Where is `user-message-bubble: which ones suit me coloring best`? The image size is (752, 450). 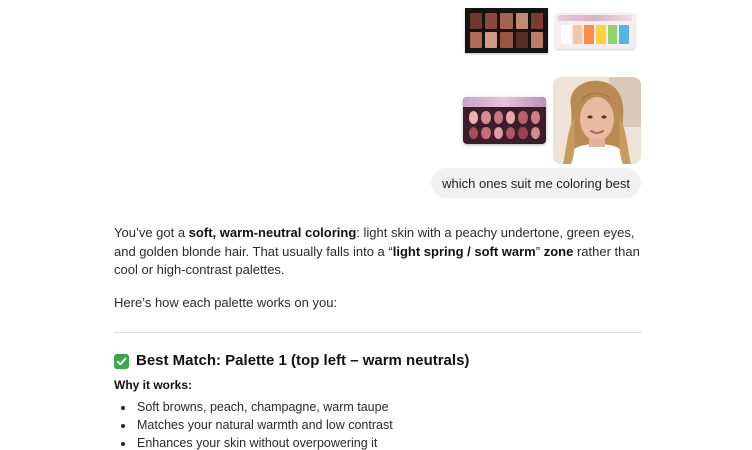 user-message-bubble: which ones suit me coloring best is located at coordinates (536, 183).